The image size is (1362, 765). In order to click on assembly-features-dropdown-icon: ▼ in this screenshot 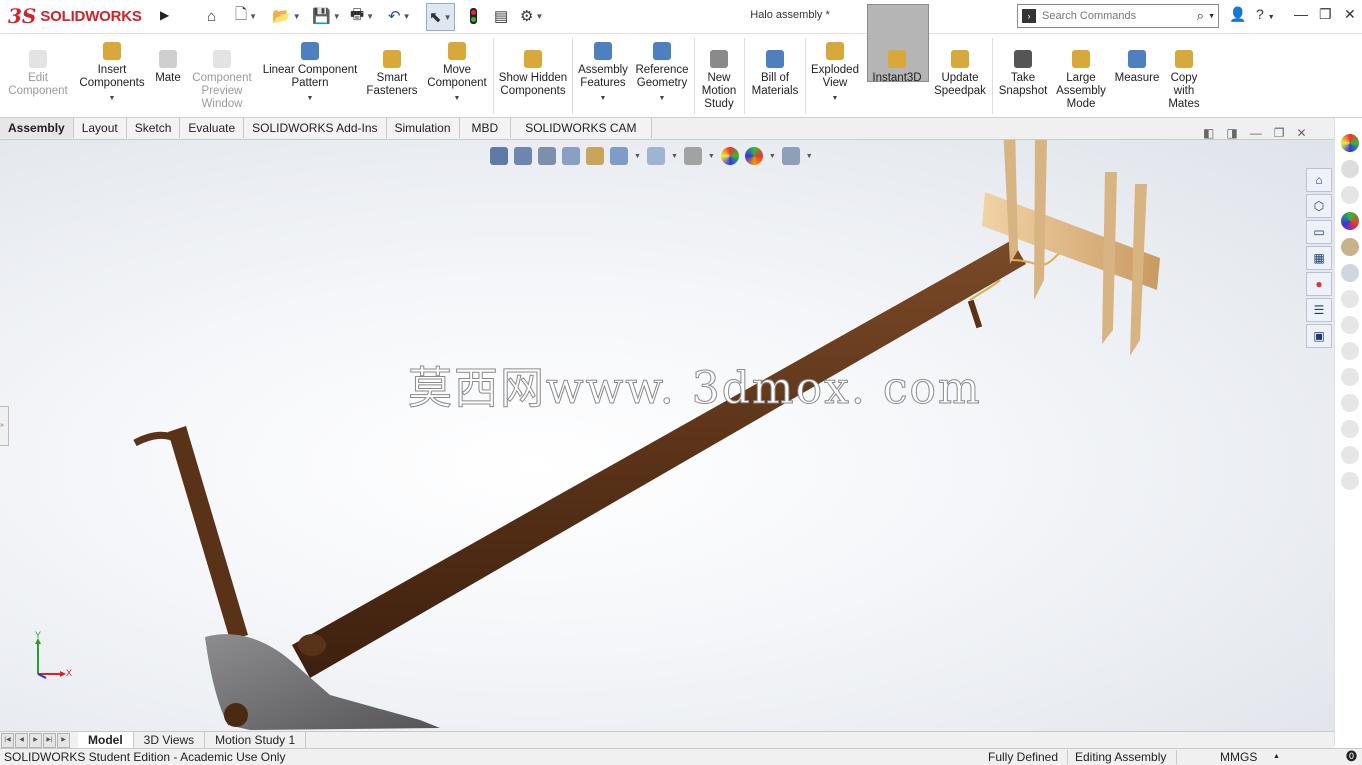, I will do `click(603, 98)`.